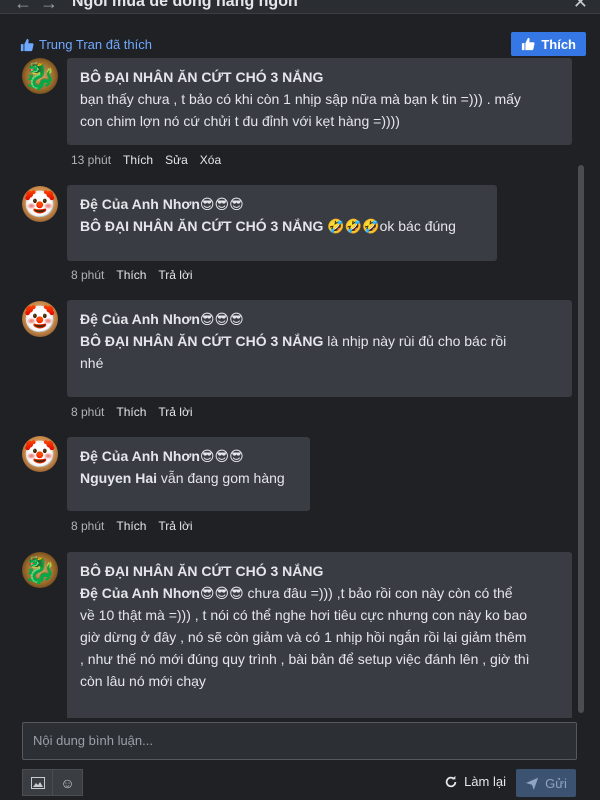  Describe the element at coordinates (162, 593) in the screenshot. I see `comment-mention: Đệ Của Anh Nhơn😎😎😎` at that location.